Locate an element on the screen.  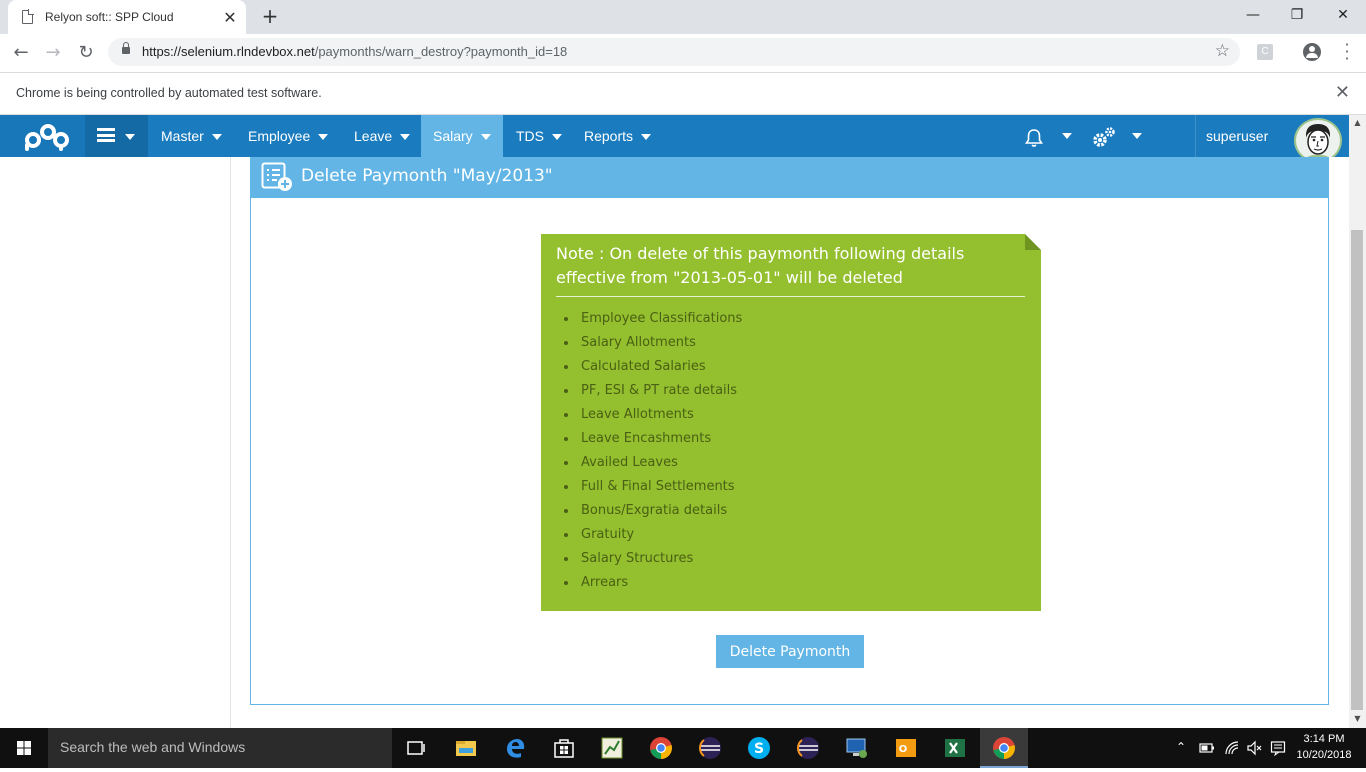
app-logo is located at coordinates (42, 136).